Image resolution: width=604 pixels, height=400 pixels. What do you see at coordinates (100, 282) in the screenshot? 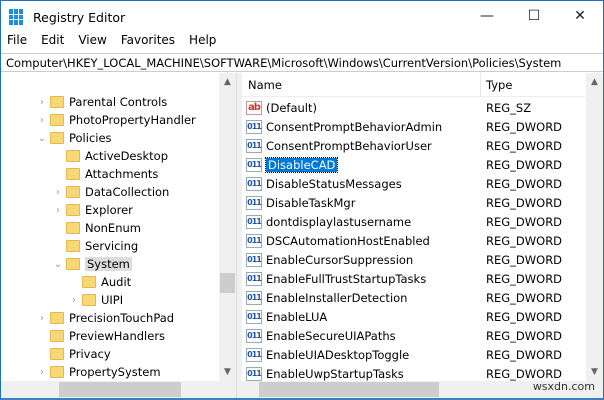
I see `tree-item: Audit` at bounding box center [100, 282].